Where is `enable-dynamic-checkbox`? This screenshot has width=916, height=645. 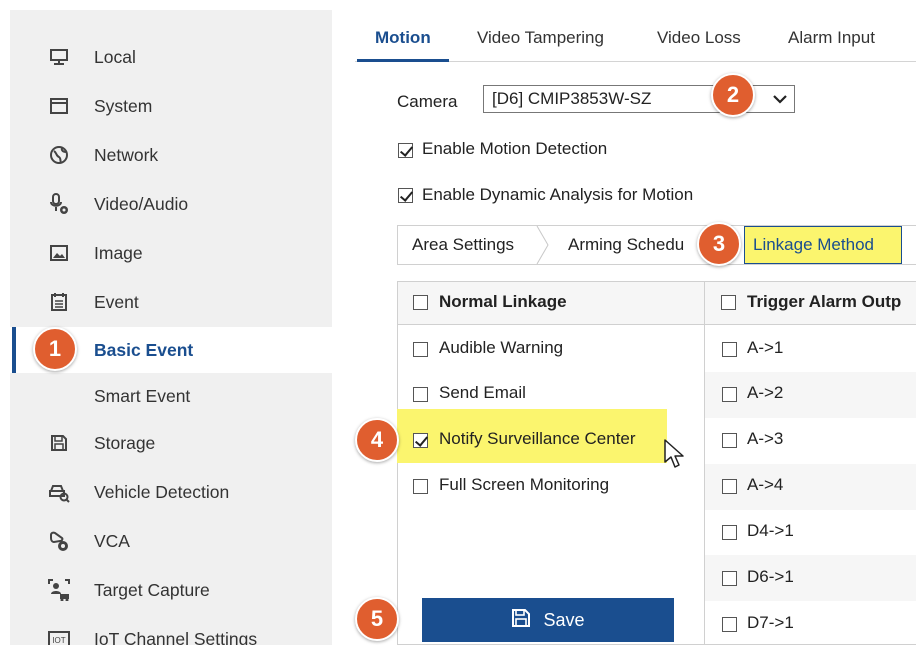 enable-dynamic-checkbox is located at coordinates (405, 195).